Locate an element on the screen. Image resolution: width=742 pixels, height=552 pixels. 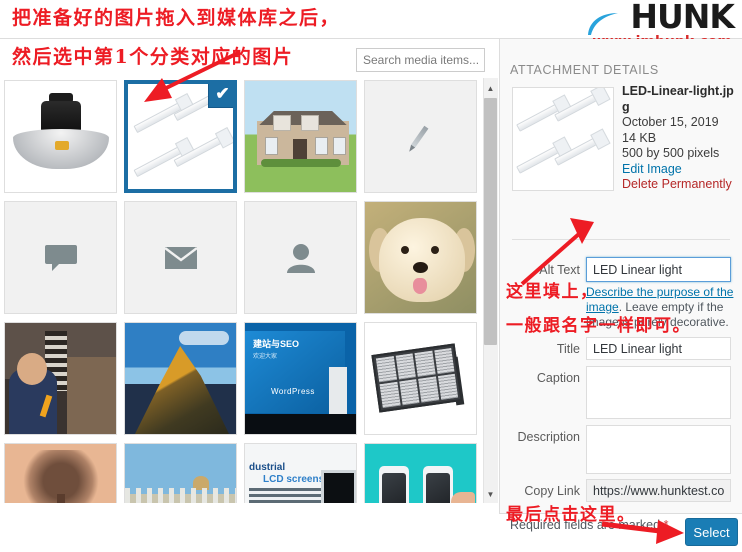
media-item-led-high-bay-light is located at coordinates (60, 136).